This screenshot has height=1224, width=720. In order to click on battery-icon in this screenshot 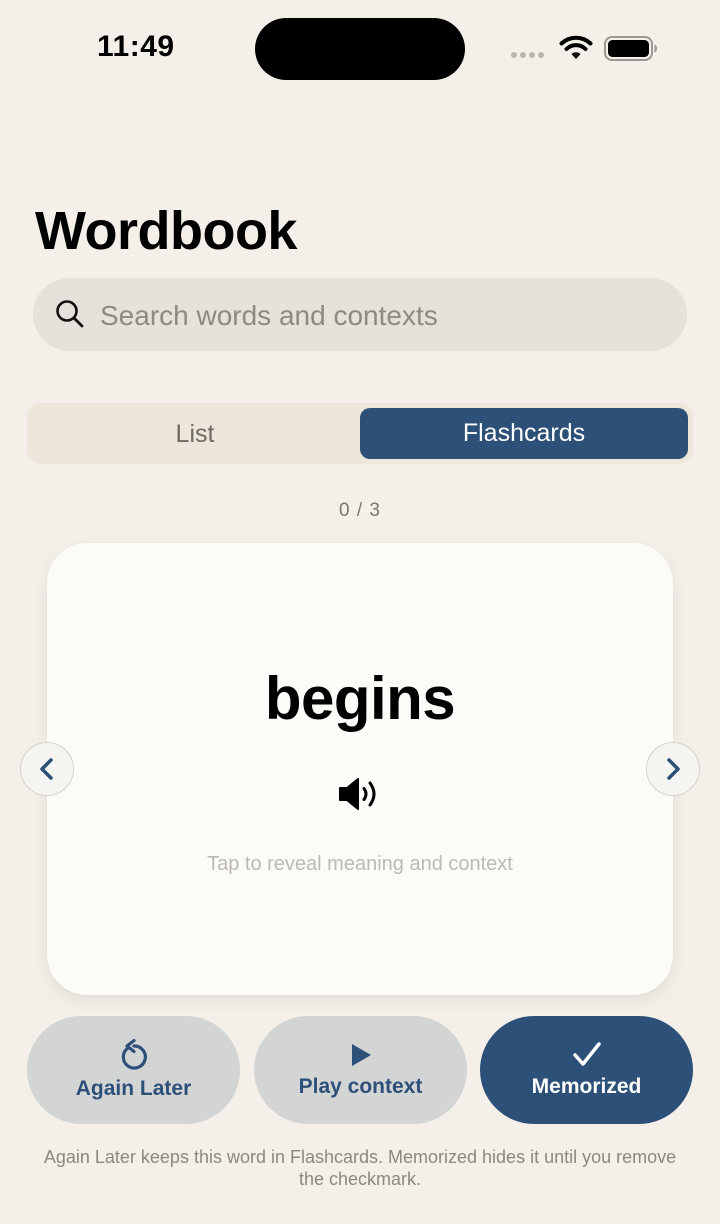, I will do `click(630, 48)`.